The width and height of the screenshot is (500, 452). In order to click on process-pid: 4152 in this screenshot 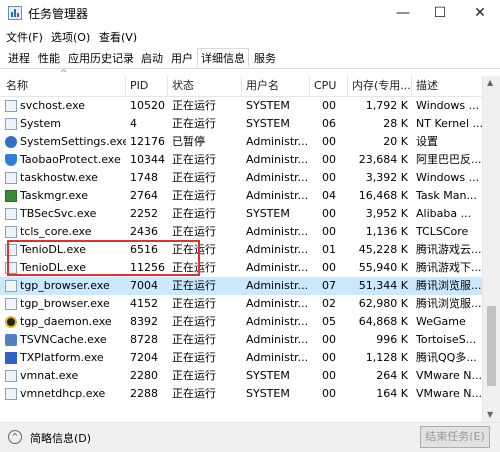, I will do `click(144, 303)`.